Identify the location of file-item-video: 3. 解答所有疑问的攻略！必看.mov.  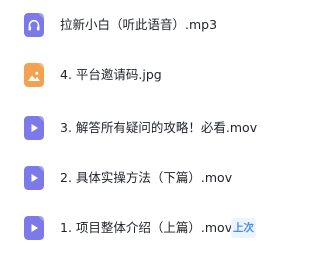
(150, 128).